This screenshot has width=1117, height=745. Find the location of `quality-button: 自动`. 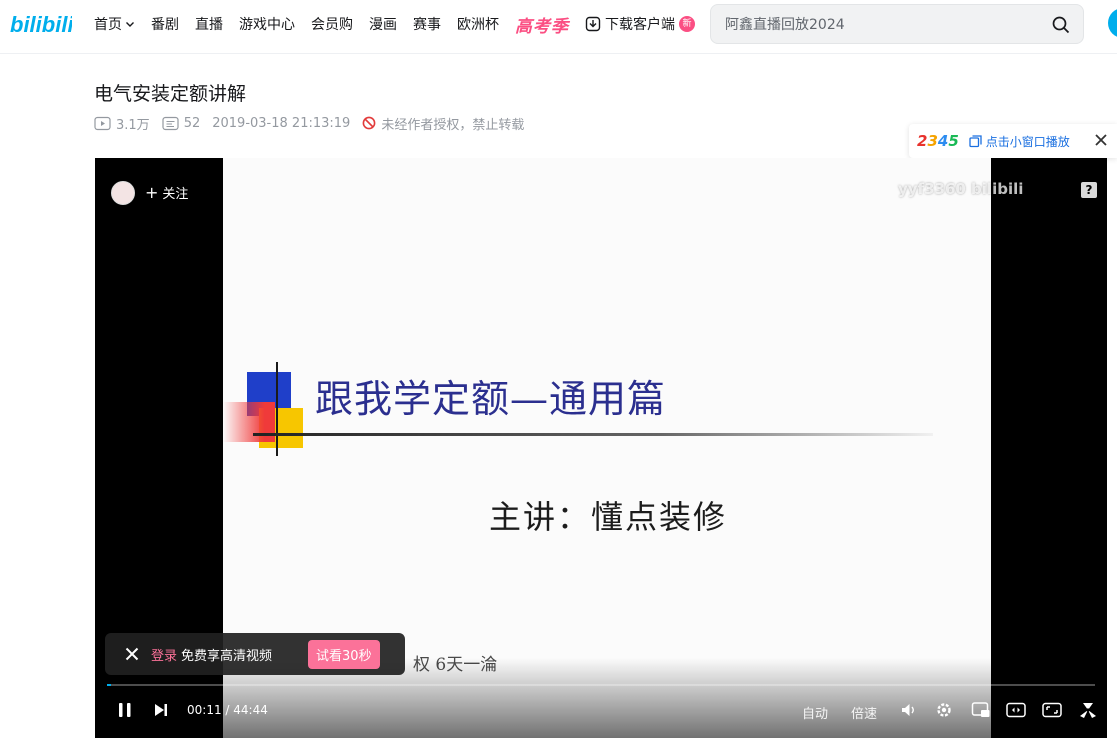

quality-button: 自动 is located at coordinates (815, 712).